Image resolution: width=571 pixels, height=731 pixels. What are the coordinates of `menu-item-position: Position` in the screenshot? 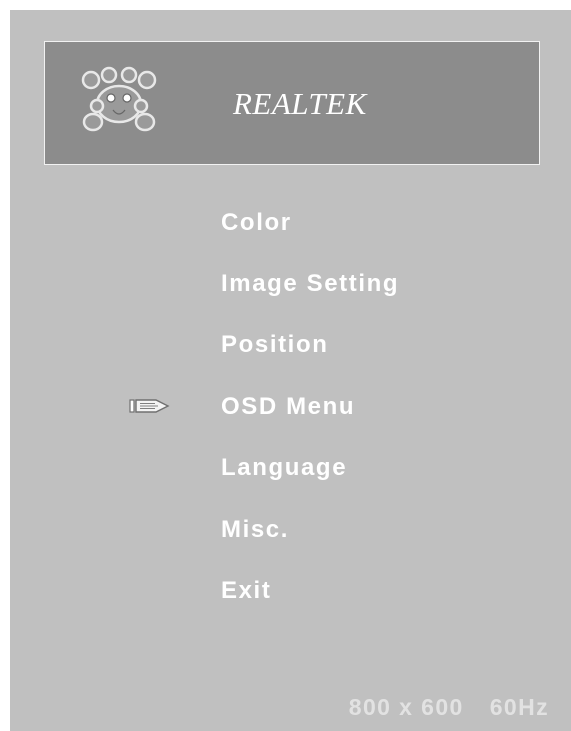 It's located at (274, 345).